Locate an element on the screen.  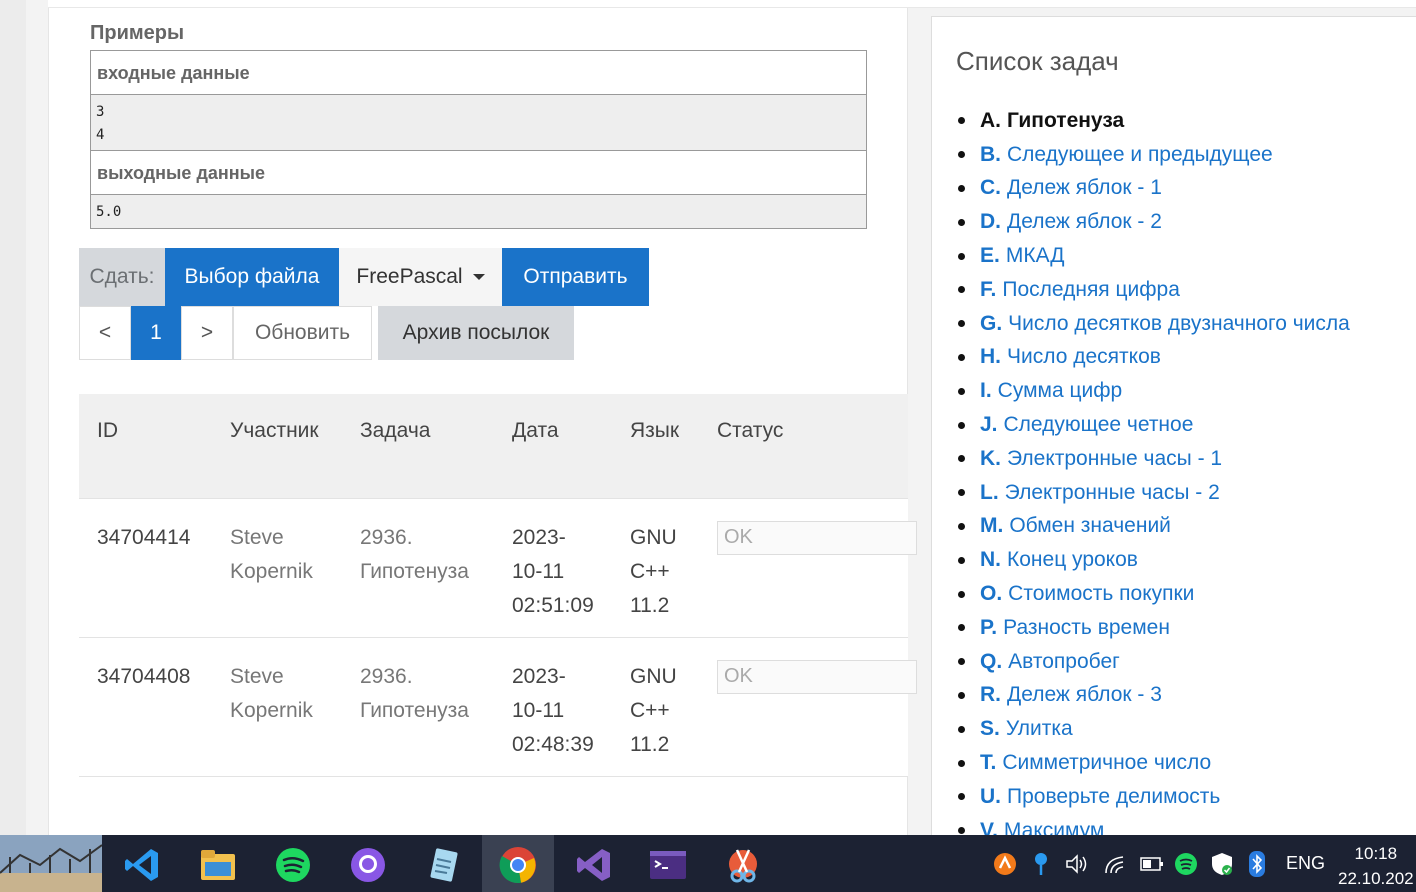
task-name-link: Стоимость покупки is located at coordinates (1101, 594).